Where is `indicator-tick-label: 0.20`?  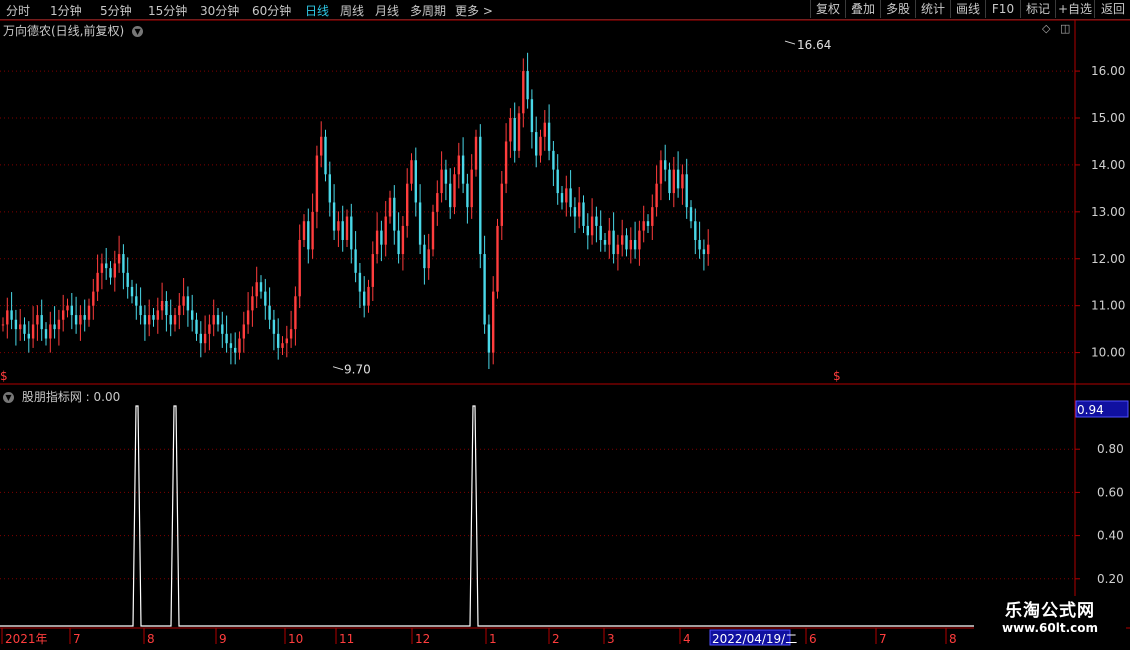
indicator-tick-label: 0.20 is located at coordinates (1110, 579).